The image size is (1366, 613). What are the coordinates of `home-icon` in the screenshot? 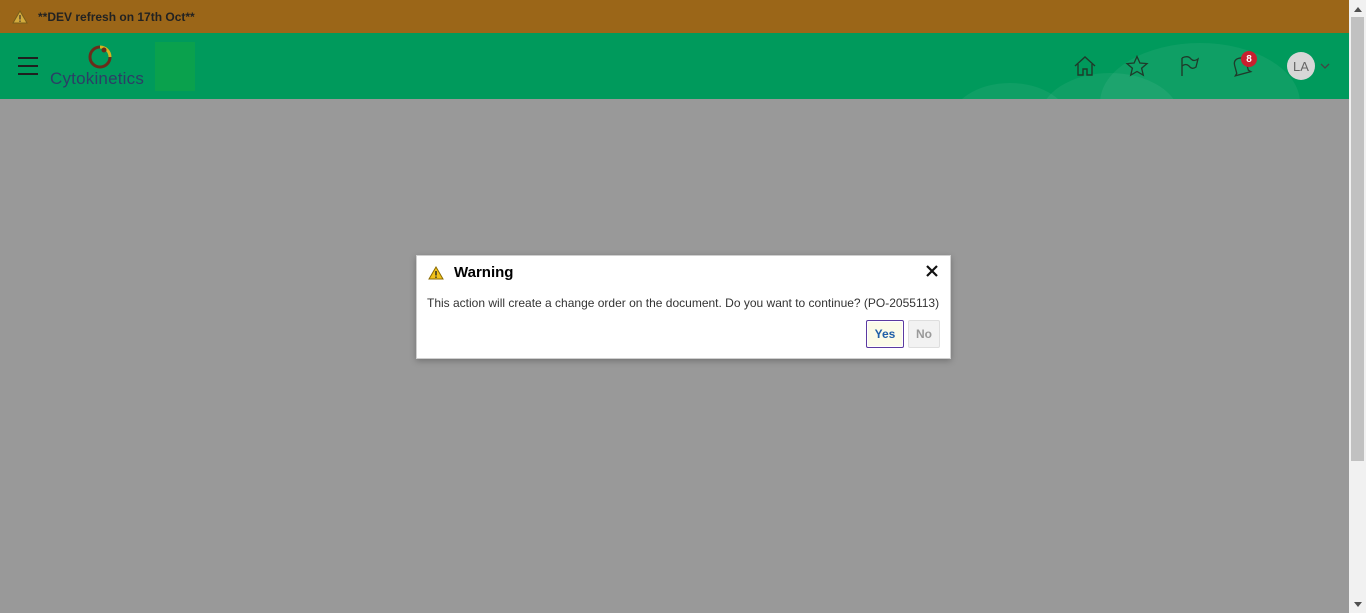 It's located at (1085, 66).